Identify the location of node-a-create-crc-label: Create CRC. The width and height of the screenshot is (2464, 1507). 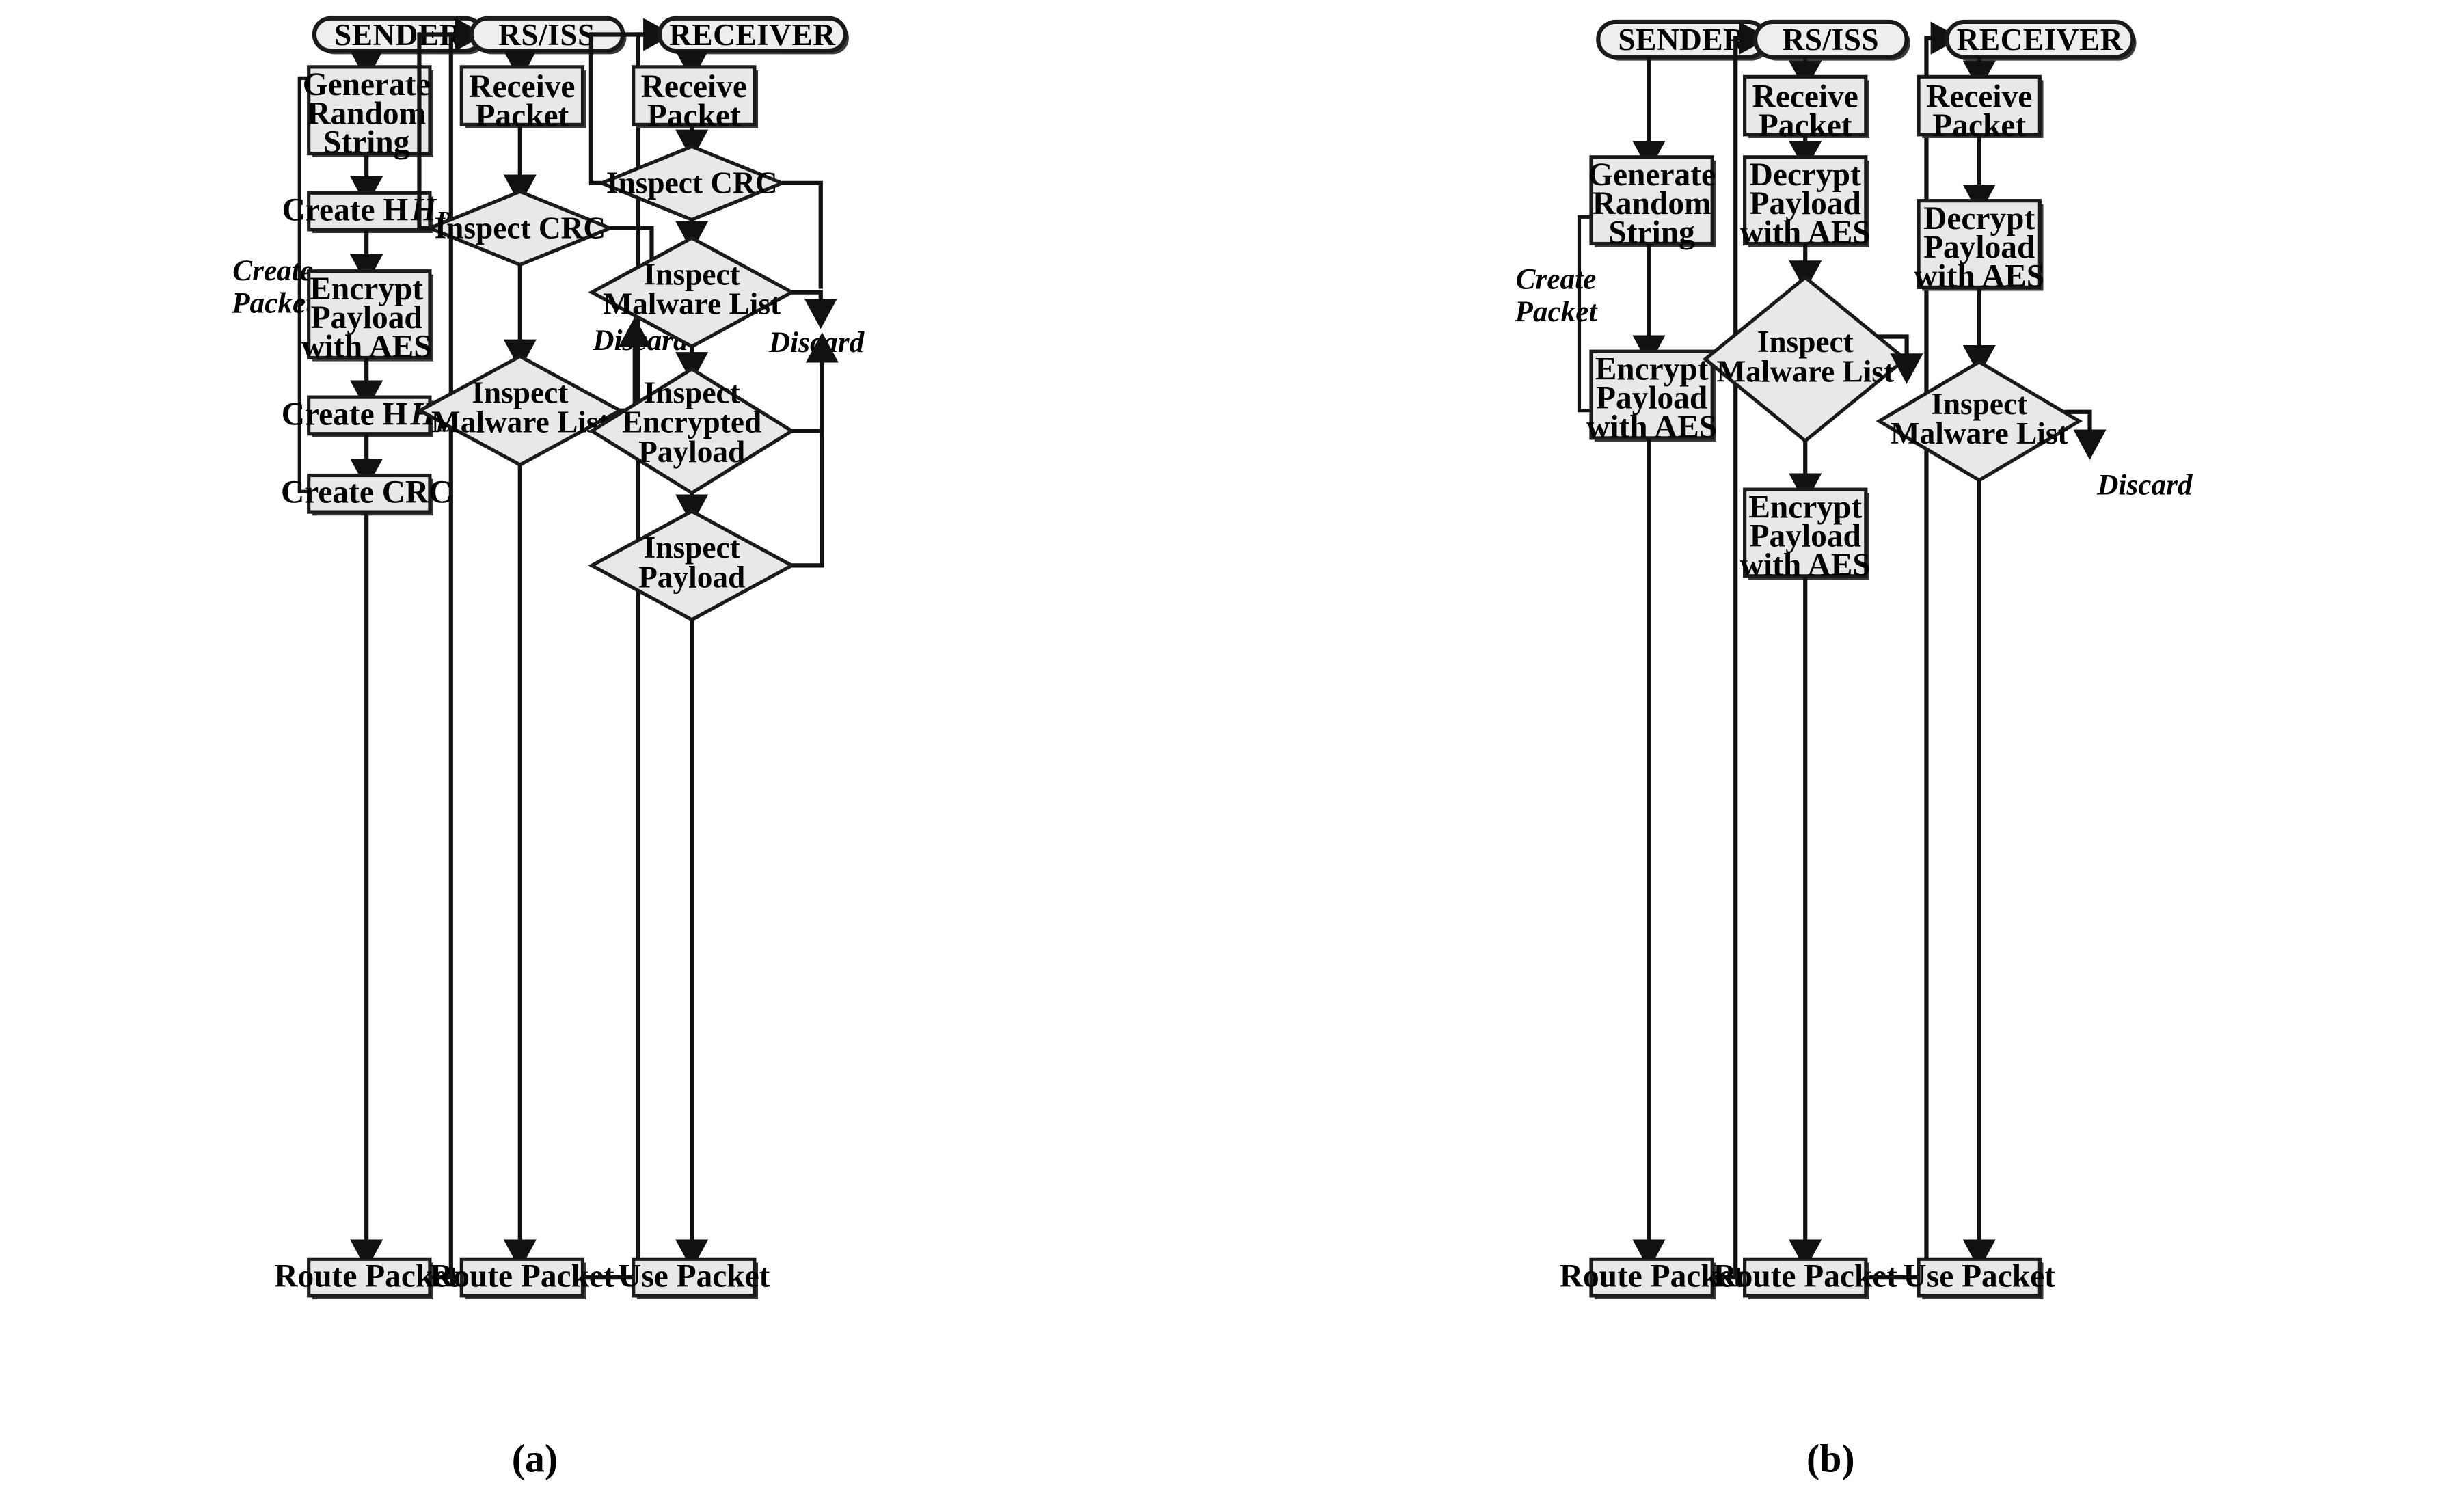
(366, 493).